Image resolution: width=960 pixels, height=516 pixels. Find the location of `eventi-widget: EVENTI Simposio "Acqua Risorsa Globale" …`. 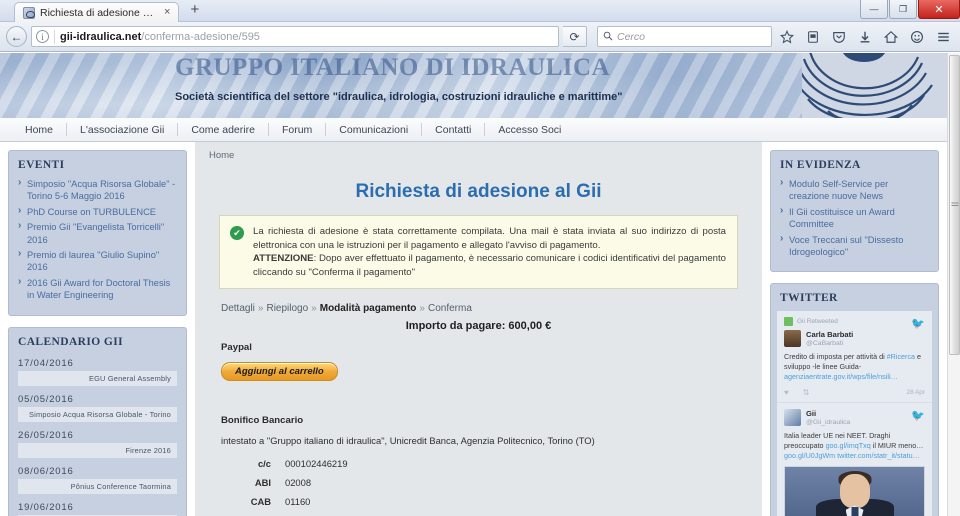

eventi-widget: EVENTI Simposio "Acqua Risorsa Globale" … is located at coordinates (97, 233).